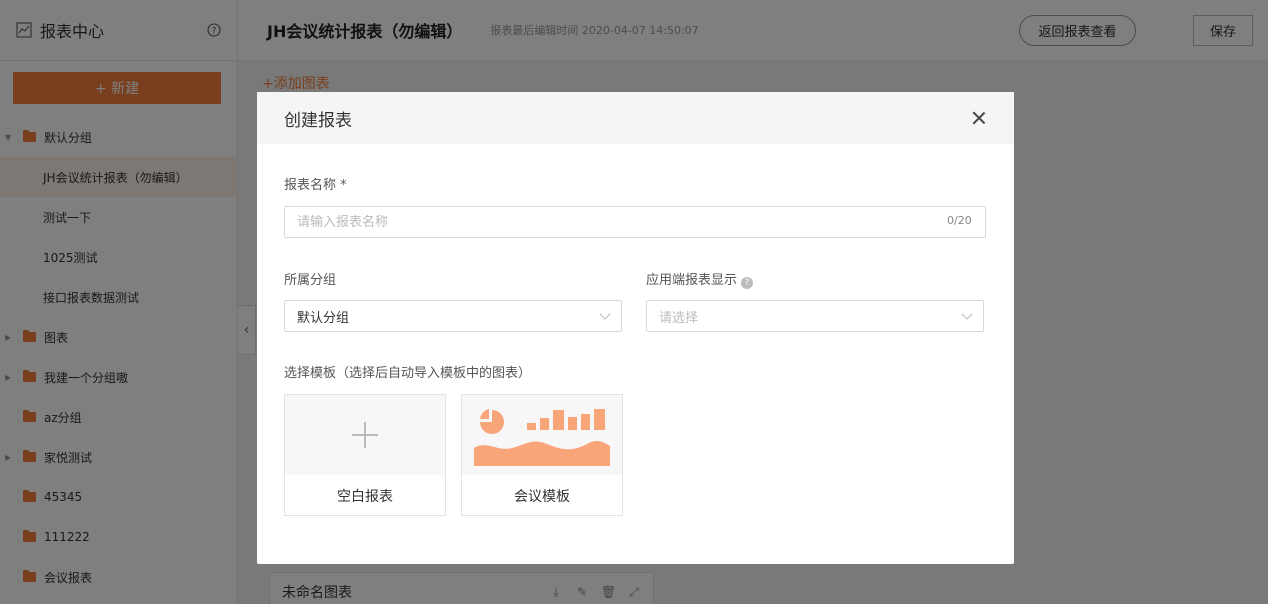  I want to click on plus-icon, so click(365, 435).